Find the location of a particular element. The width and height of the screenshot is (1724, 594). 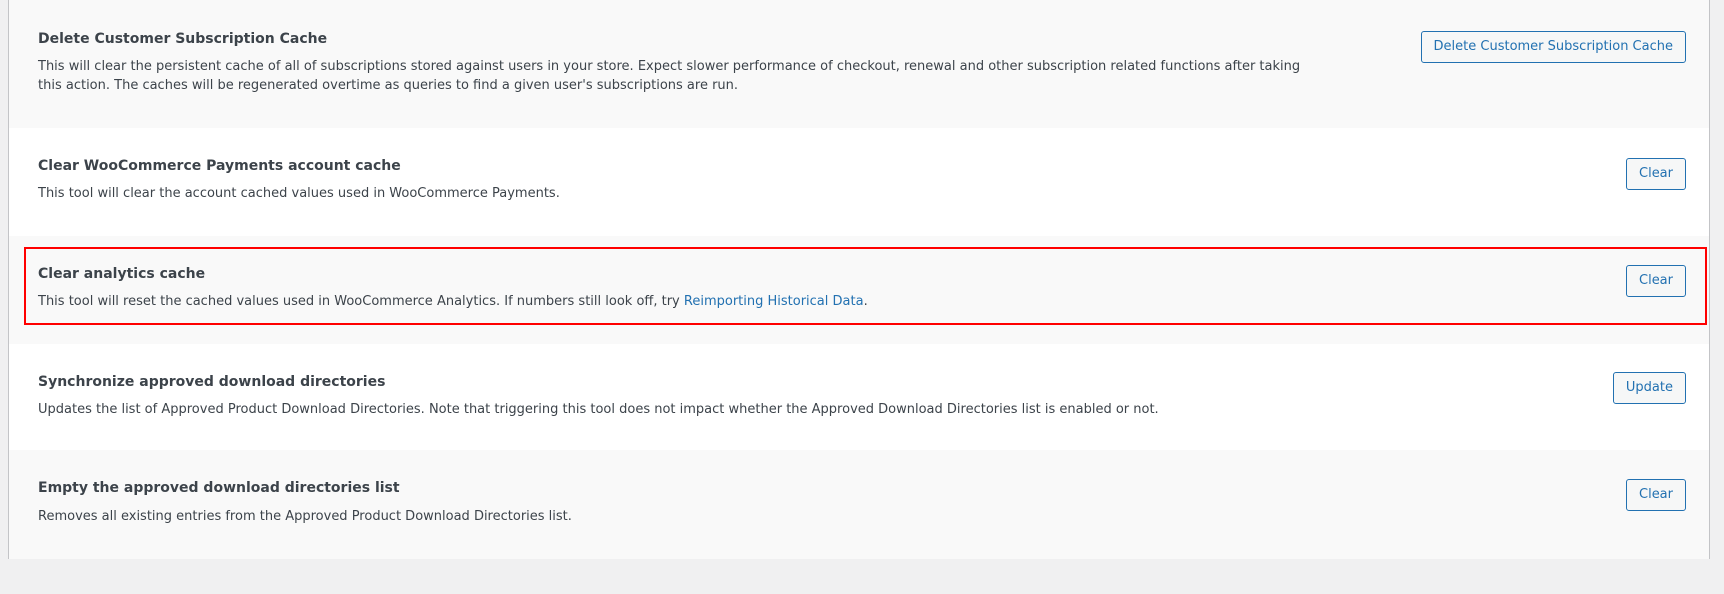

delete-subscription-cache-button: Delete Customer Subscription Cache is located at coordinates (1553, 47).